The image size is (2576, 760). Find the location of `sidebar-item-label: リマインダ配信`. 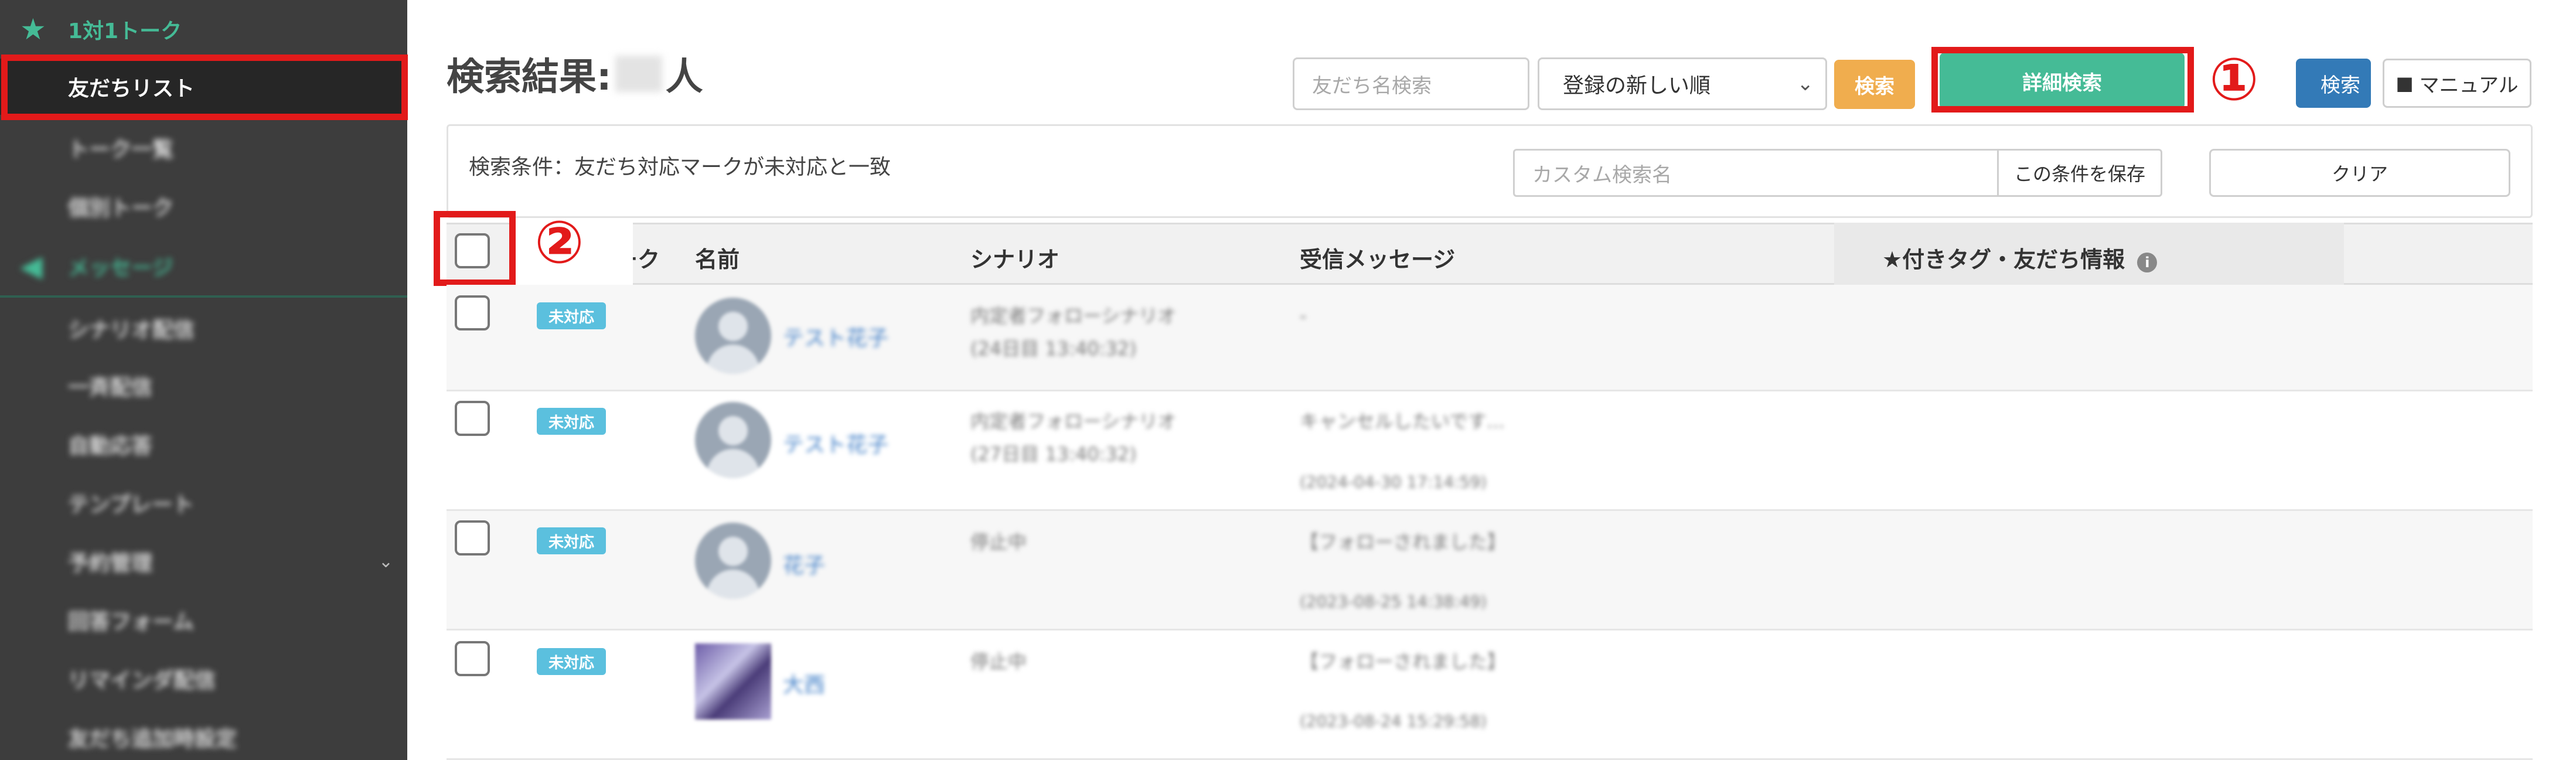

sidebar-item-label: リマインダ配信 is located at coordinates (142, 681).